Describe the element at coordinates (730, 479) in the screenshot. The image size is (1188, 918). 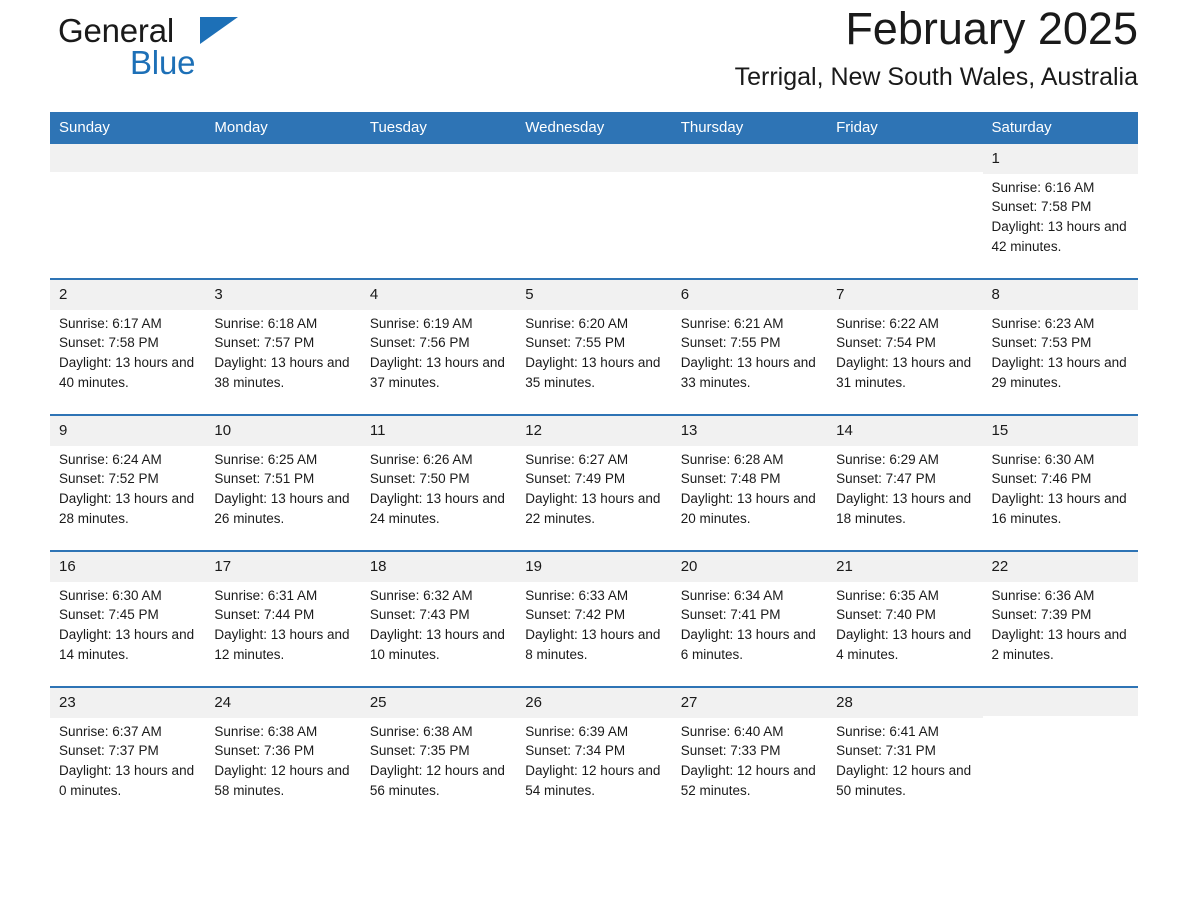
I see `sunset-time: Sunset: 7:48 PM` at that location.